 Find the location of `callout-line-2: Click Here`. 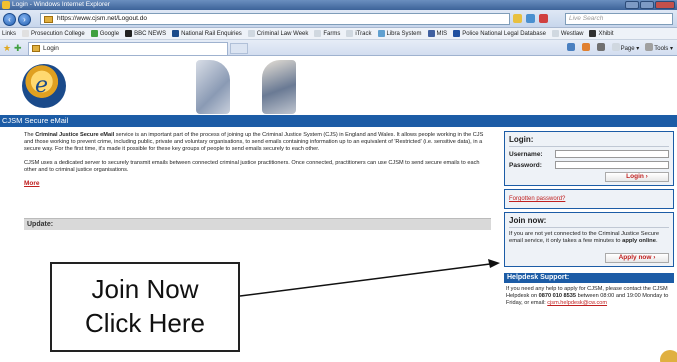

callout-line-2: Click Here is located at coordinates (145, 323).